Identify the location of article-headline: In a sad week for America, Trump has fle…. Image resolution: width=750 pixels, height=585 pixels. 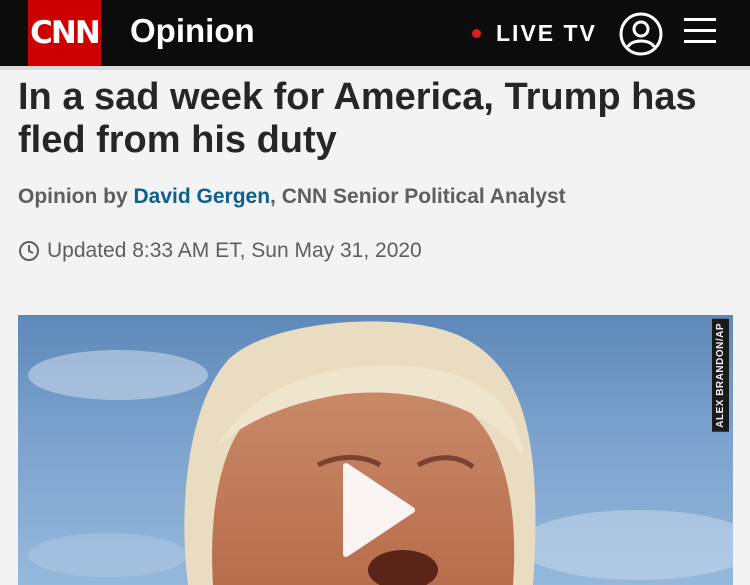
(357, 118).